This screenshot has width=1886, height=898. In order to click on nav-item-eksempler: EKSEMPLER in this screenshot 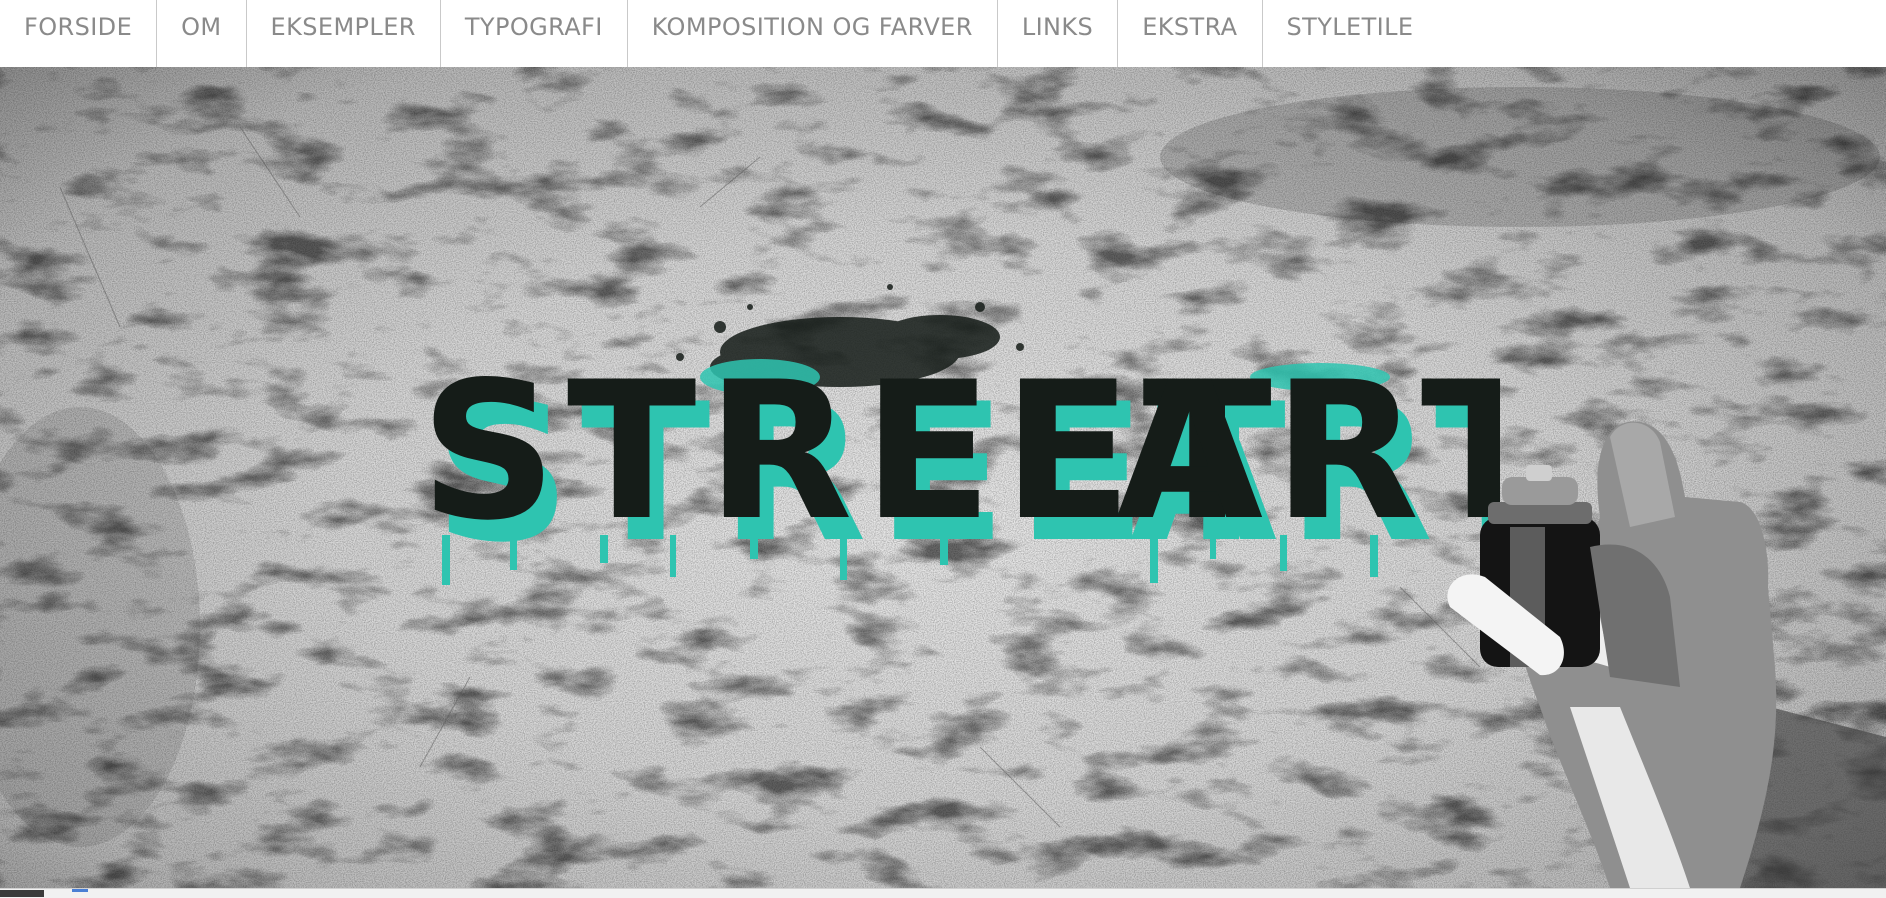, I will do `click(344, 33)`.